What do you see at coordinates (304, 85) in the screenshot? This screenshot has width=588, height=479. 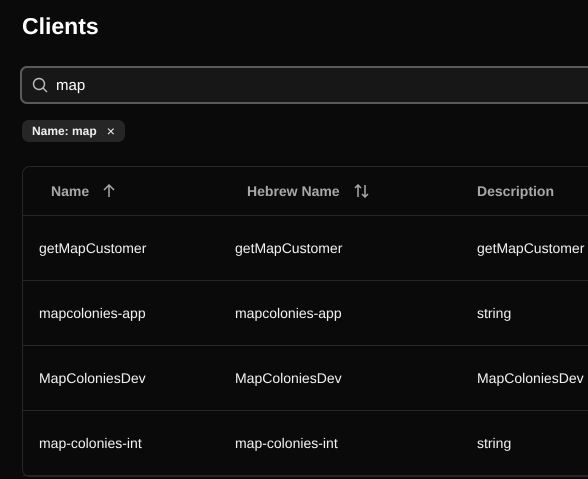 I see `search-field: map` at bounding box center [304, 85].